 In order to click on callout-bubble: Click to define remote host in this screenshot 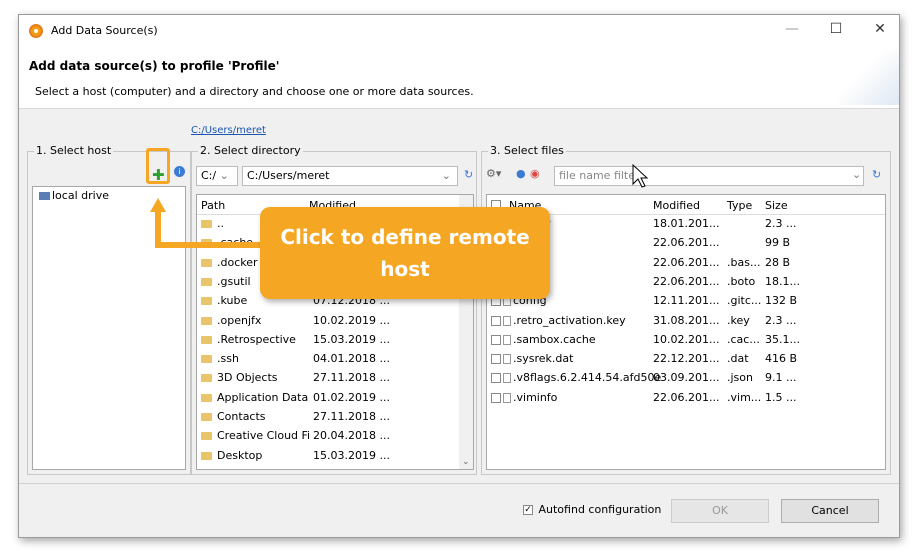, I will do `click(405, 253)`.